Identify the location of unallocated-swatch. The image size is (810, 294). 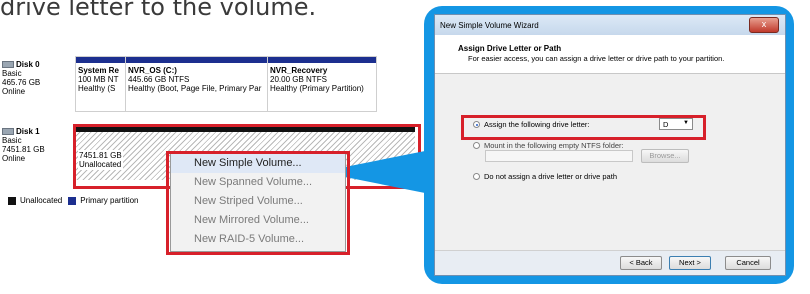
(12, 200).